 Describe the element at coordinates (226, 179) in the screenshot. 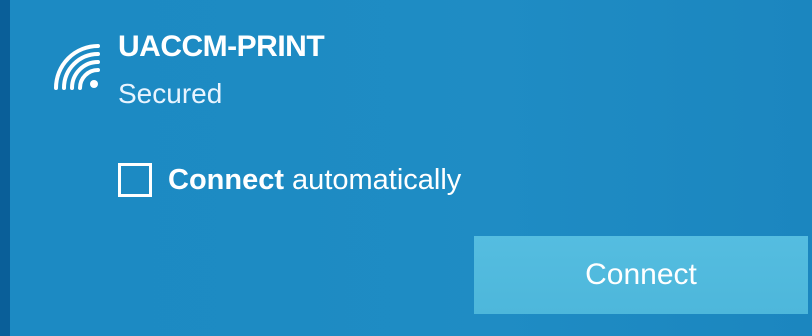

I see `connect-automatically-label-bold: Connect` at that location.